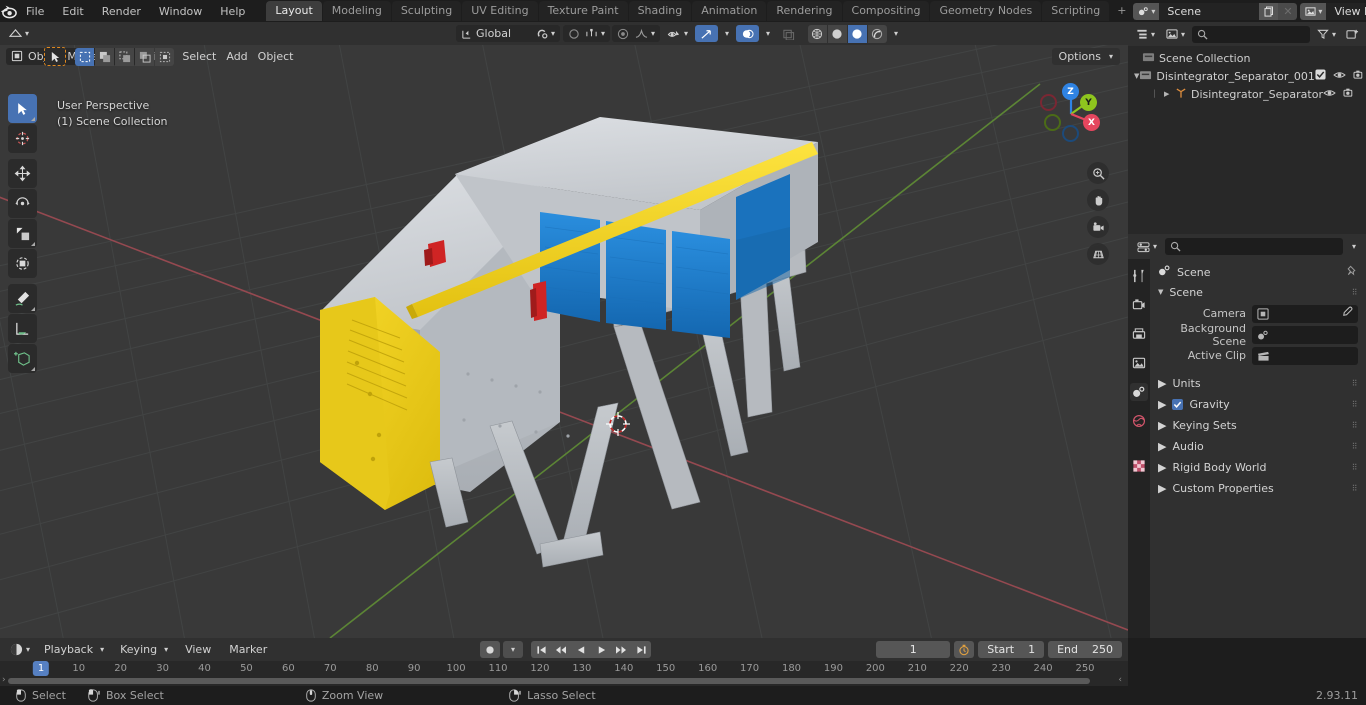 The width and height of the screenshot is (1366, 705). Describe the element at coordinates (1098, 254) in the screenshot. I see `ortho-grid-icon` at that location.